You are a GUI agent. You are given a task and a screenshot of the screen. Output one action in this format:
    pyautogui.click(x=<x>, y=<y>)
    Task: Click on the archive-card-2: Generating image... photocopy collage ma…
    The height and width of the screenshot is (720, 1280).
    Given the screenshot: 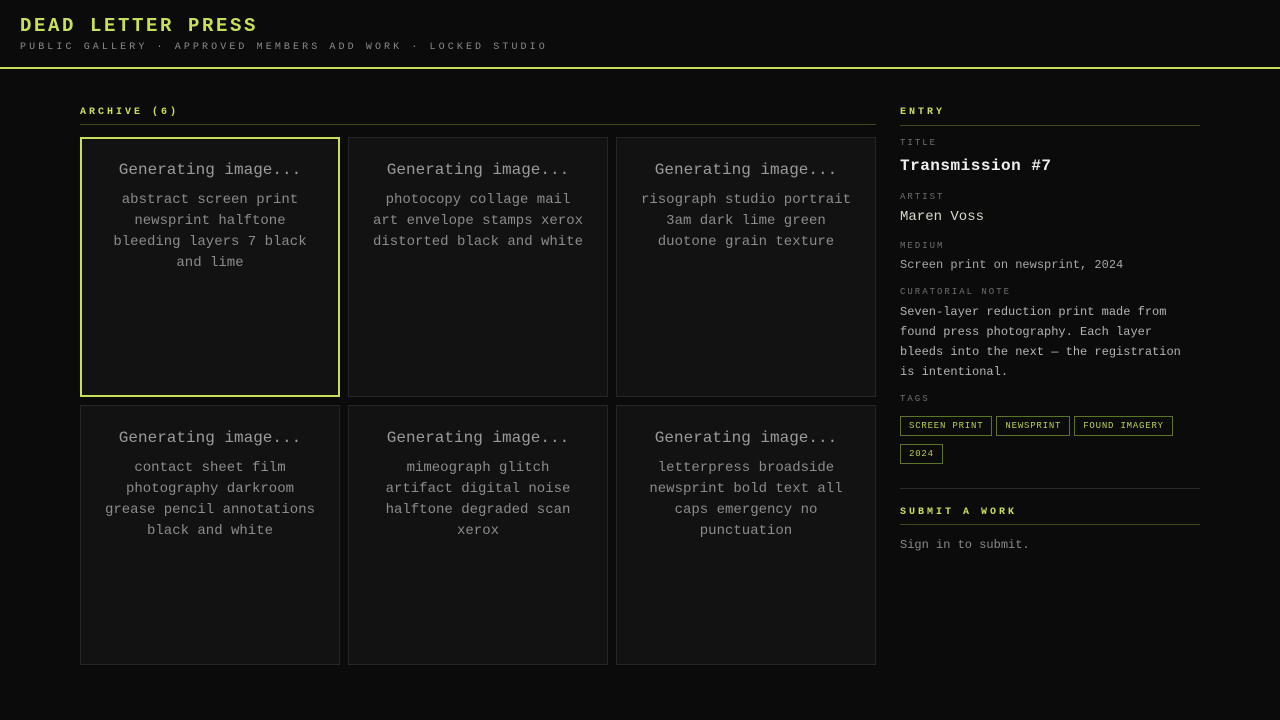 What is the action you would take?
    pyautogui.click(x=478, y=267)
    